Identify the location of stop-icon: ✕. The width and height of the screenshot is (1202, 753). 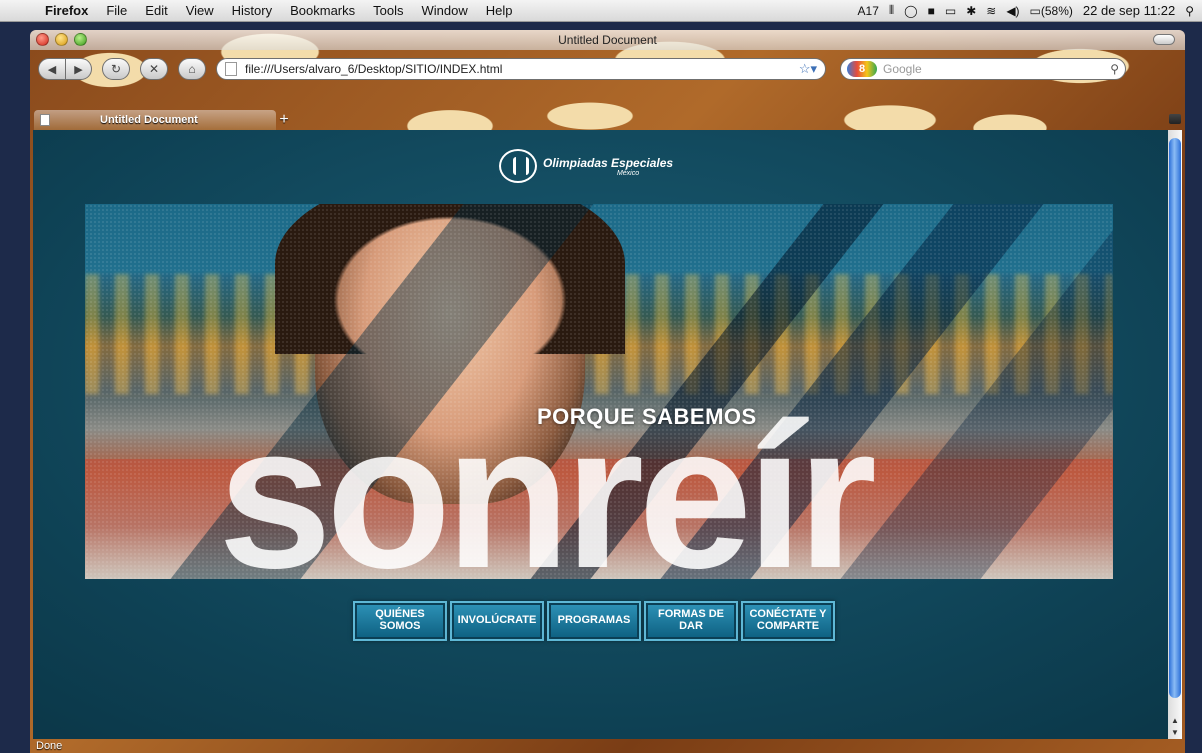
(154, 69).